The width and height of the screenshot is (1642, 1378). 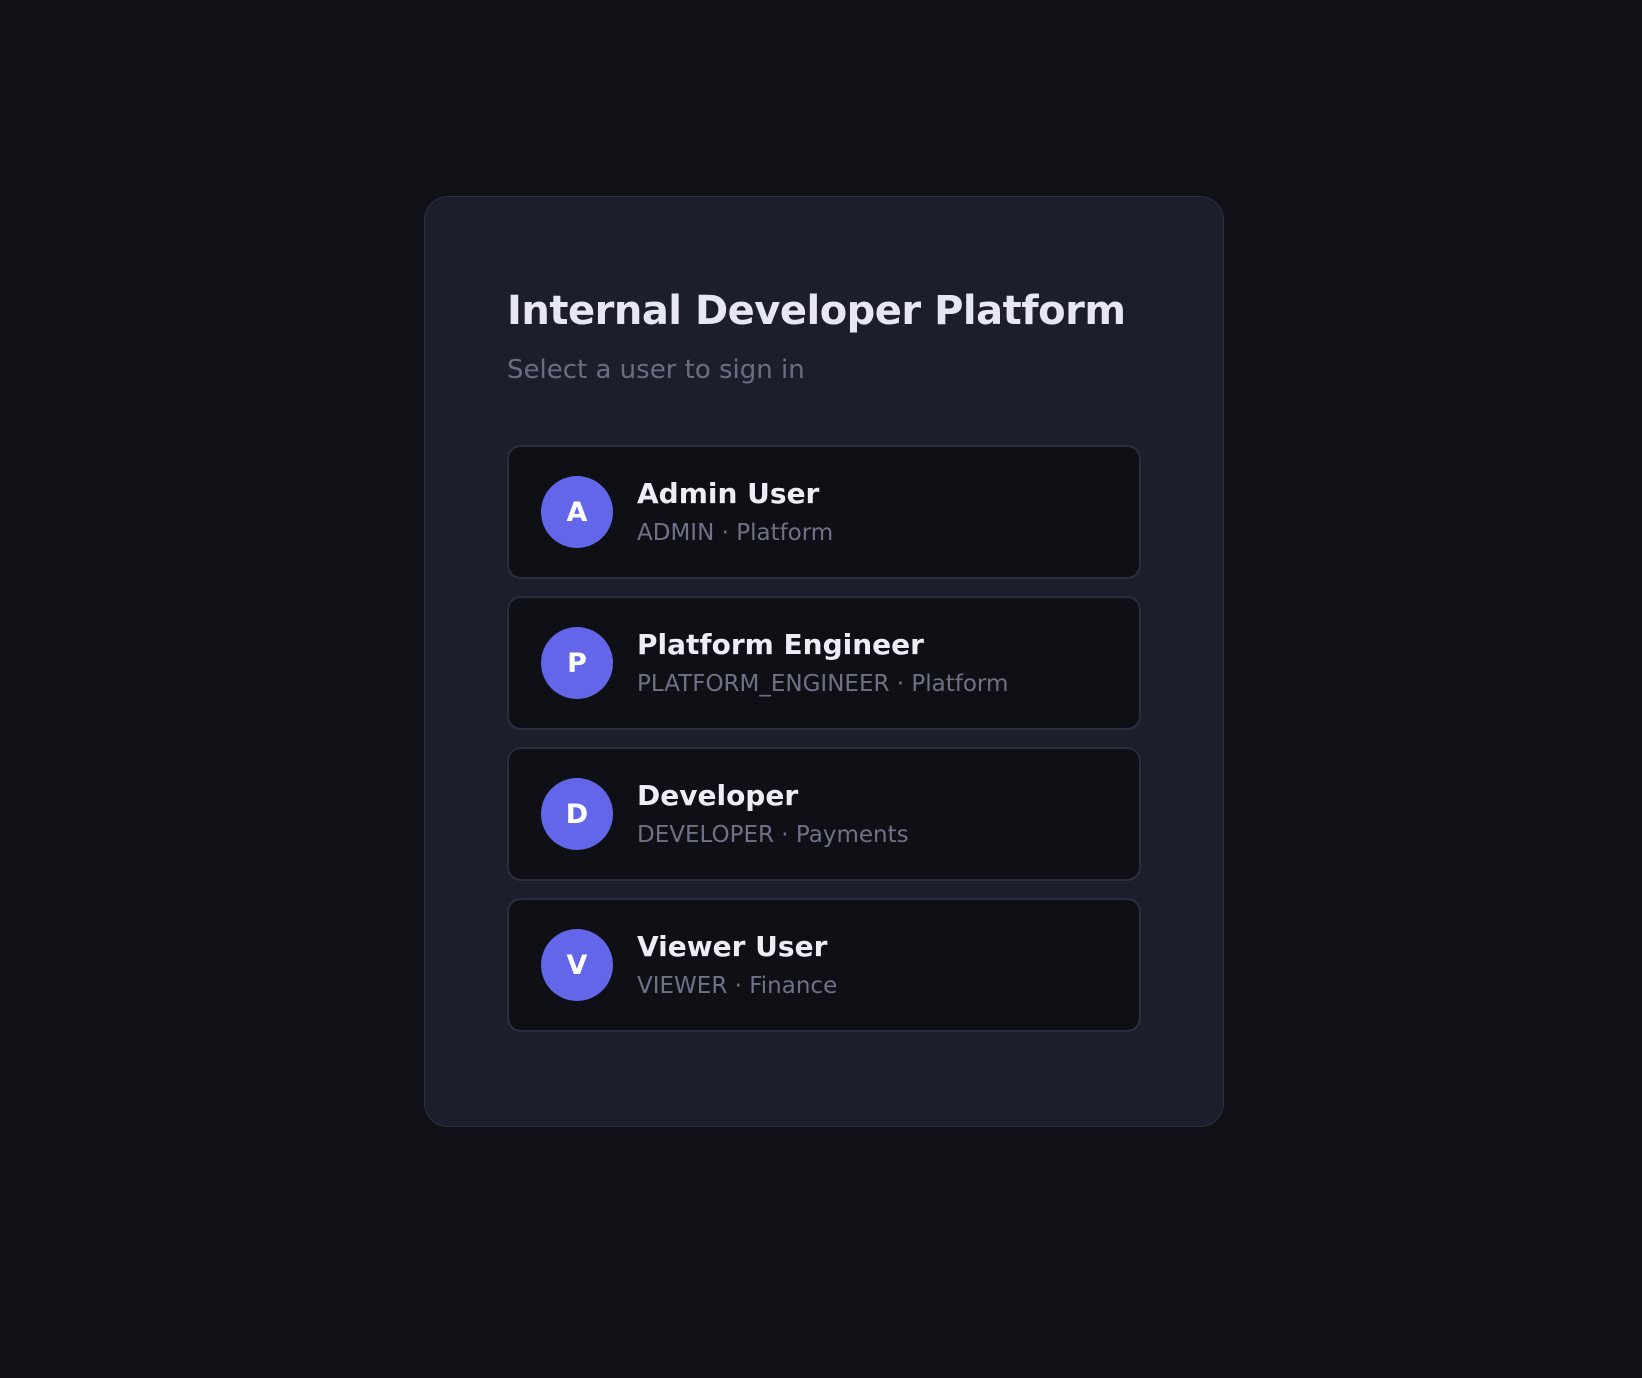 I want to click on user-option-viewer: V Viewer User VIEWER · Finance, so click(x=824, y=965).